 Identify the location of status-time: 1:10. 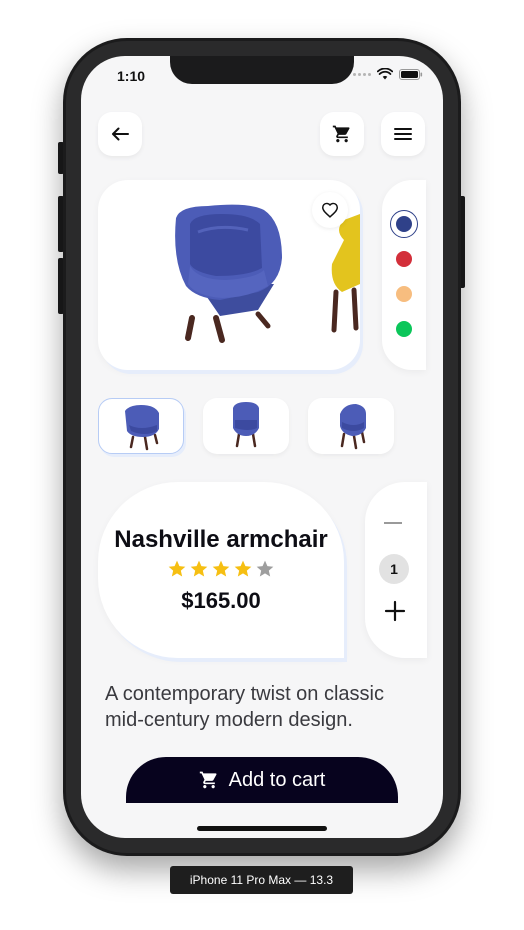
(131, 76).